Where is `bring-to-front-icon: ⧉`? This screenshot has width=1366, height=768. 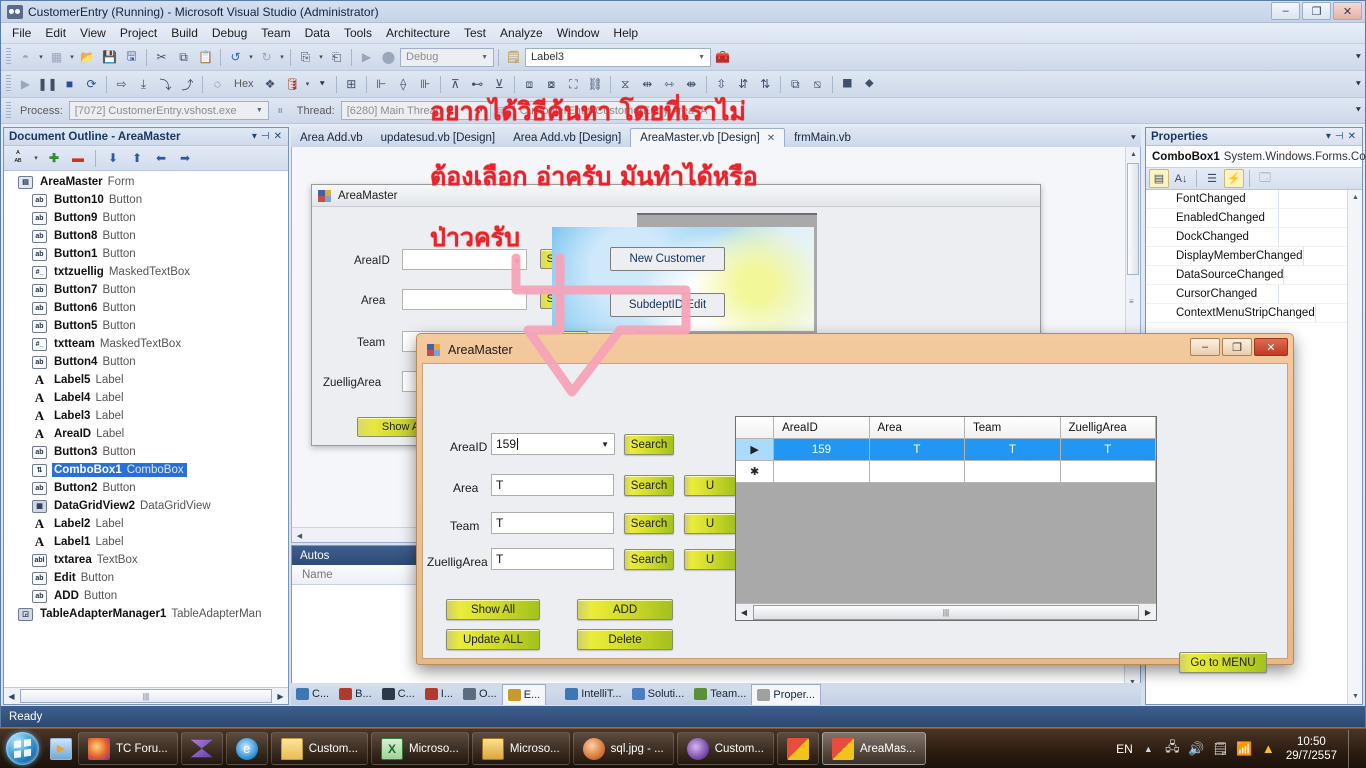 bring-to-front-icon: ⧉ is located at coordinates (795, 84).